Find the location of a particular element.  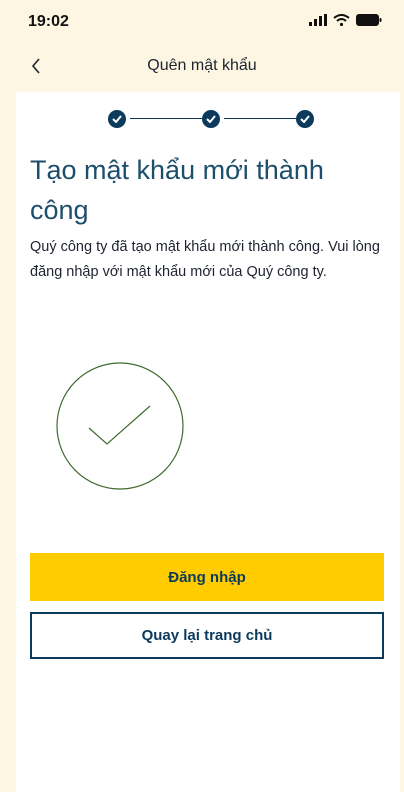

progress-stepper is located at coordinates (211, 119).